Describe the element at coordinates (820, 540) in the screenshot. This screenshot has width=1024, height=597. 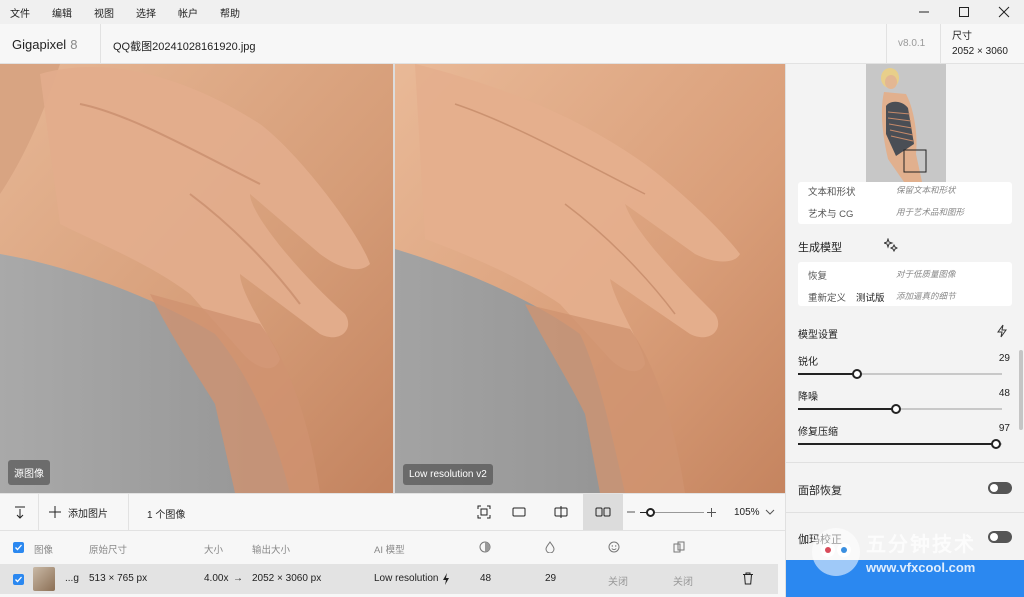
I see `gamma-correction-label: 伽玛校正` at that location.